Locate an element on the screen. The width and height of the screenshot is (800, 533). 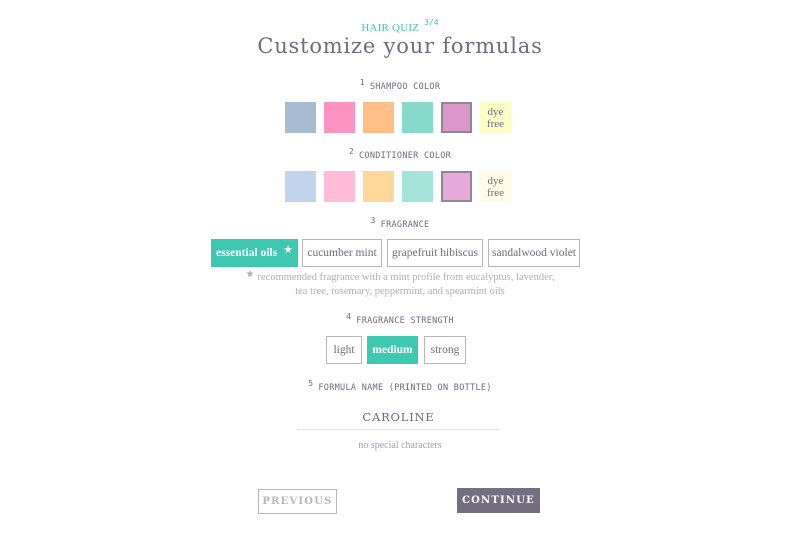
shampoo-swatch-pink is located at coordinates (339, 117).